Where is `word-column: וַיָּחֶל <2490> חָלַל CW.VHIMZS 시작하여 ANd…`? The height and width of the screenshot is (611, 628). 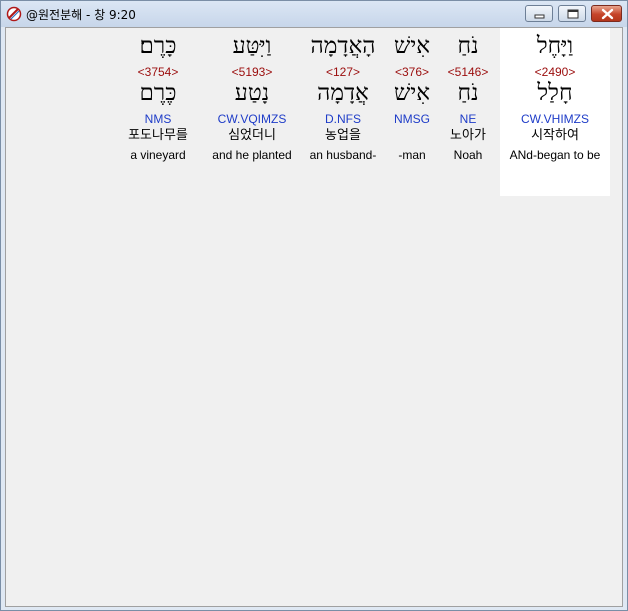 word-column: וַיָּחֶל <2490> חָלַל CW.VHIMZS 시작하여 ANd… is located at coordinates (555, 112).